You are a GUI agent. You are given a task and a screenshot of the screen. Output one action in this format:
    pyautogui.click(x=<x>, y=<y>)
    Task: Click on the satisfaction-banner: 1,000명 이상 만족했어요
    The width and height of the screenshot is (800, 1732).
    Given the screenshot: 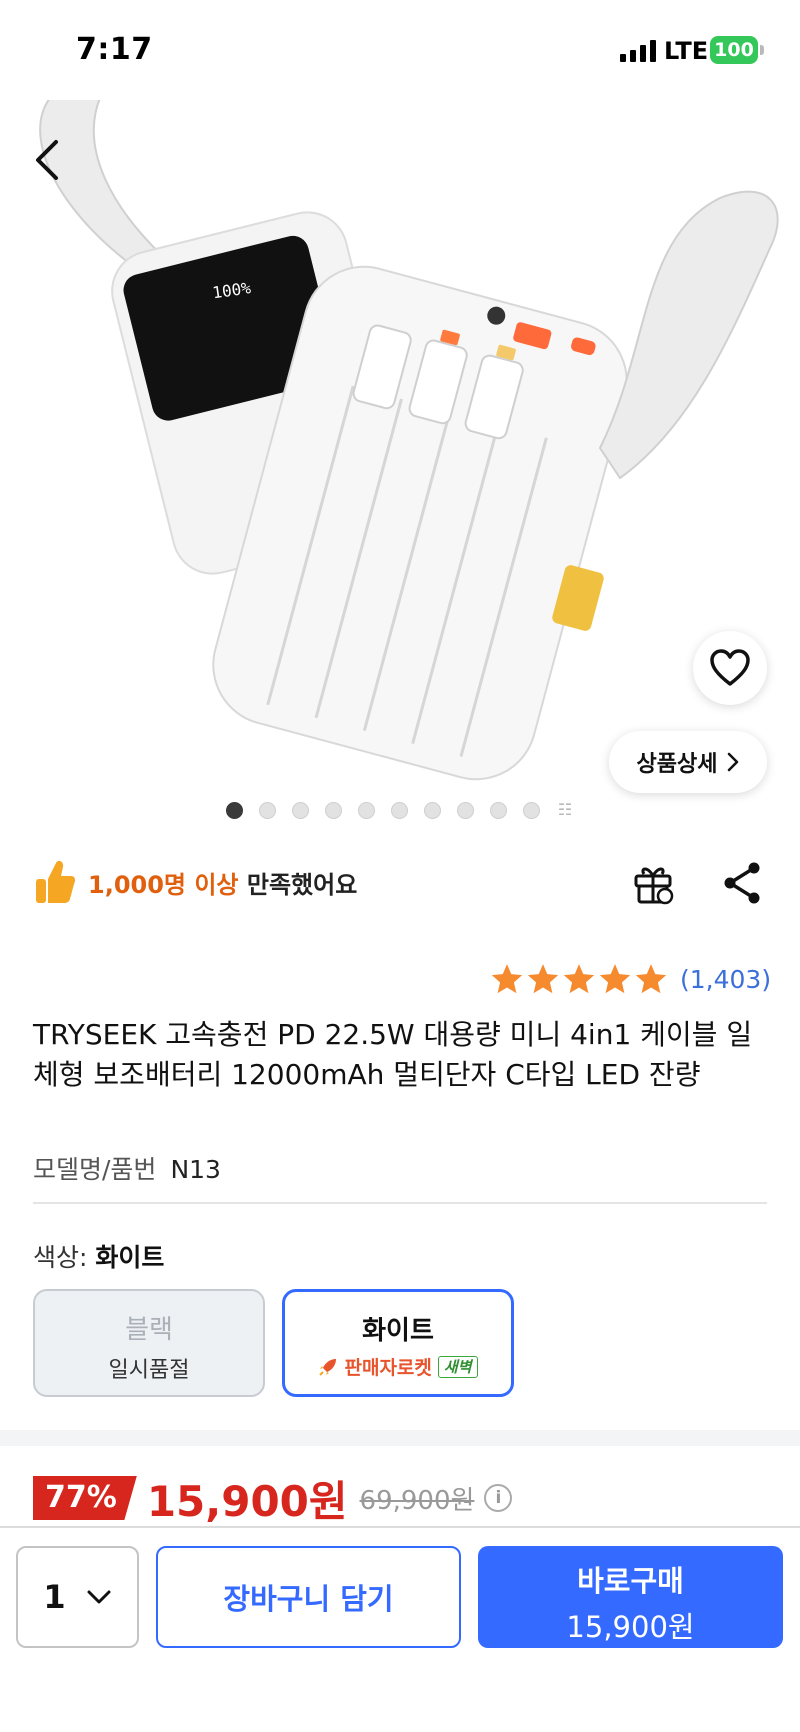 What is the action you would take?
    pyautogui.click(x=195, y=882)
    